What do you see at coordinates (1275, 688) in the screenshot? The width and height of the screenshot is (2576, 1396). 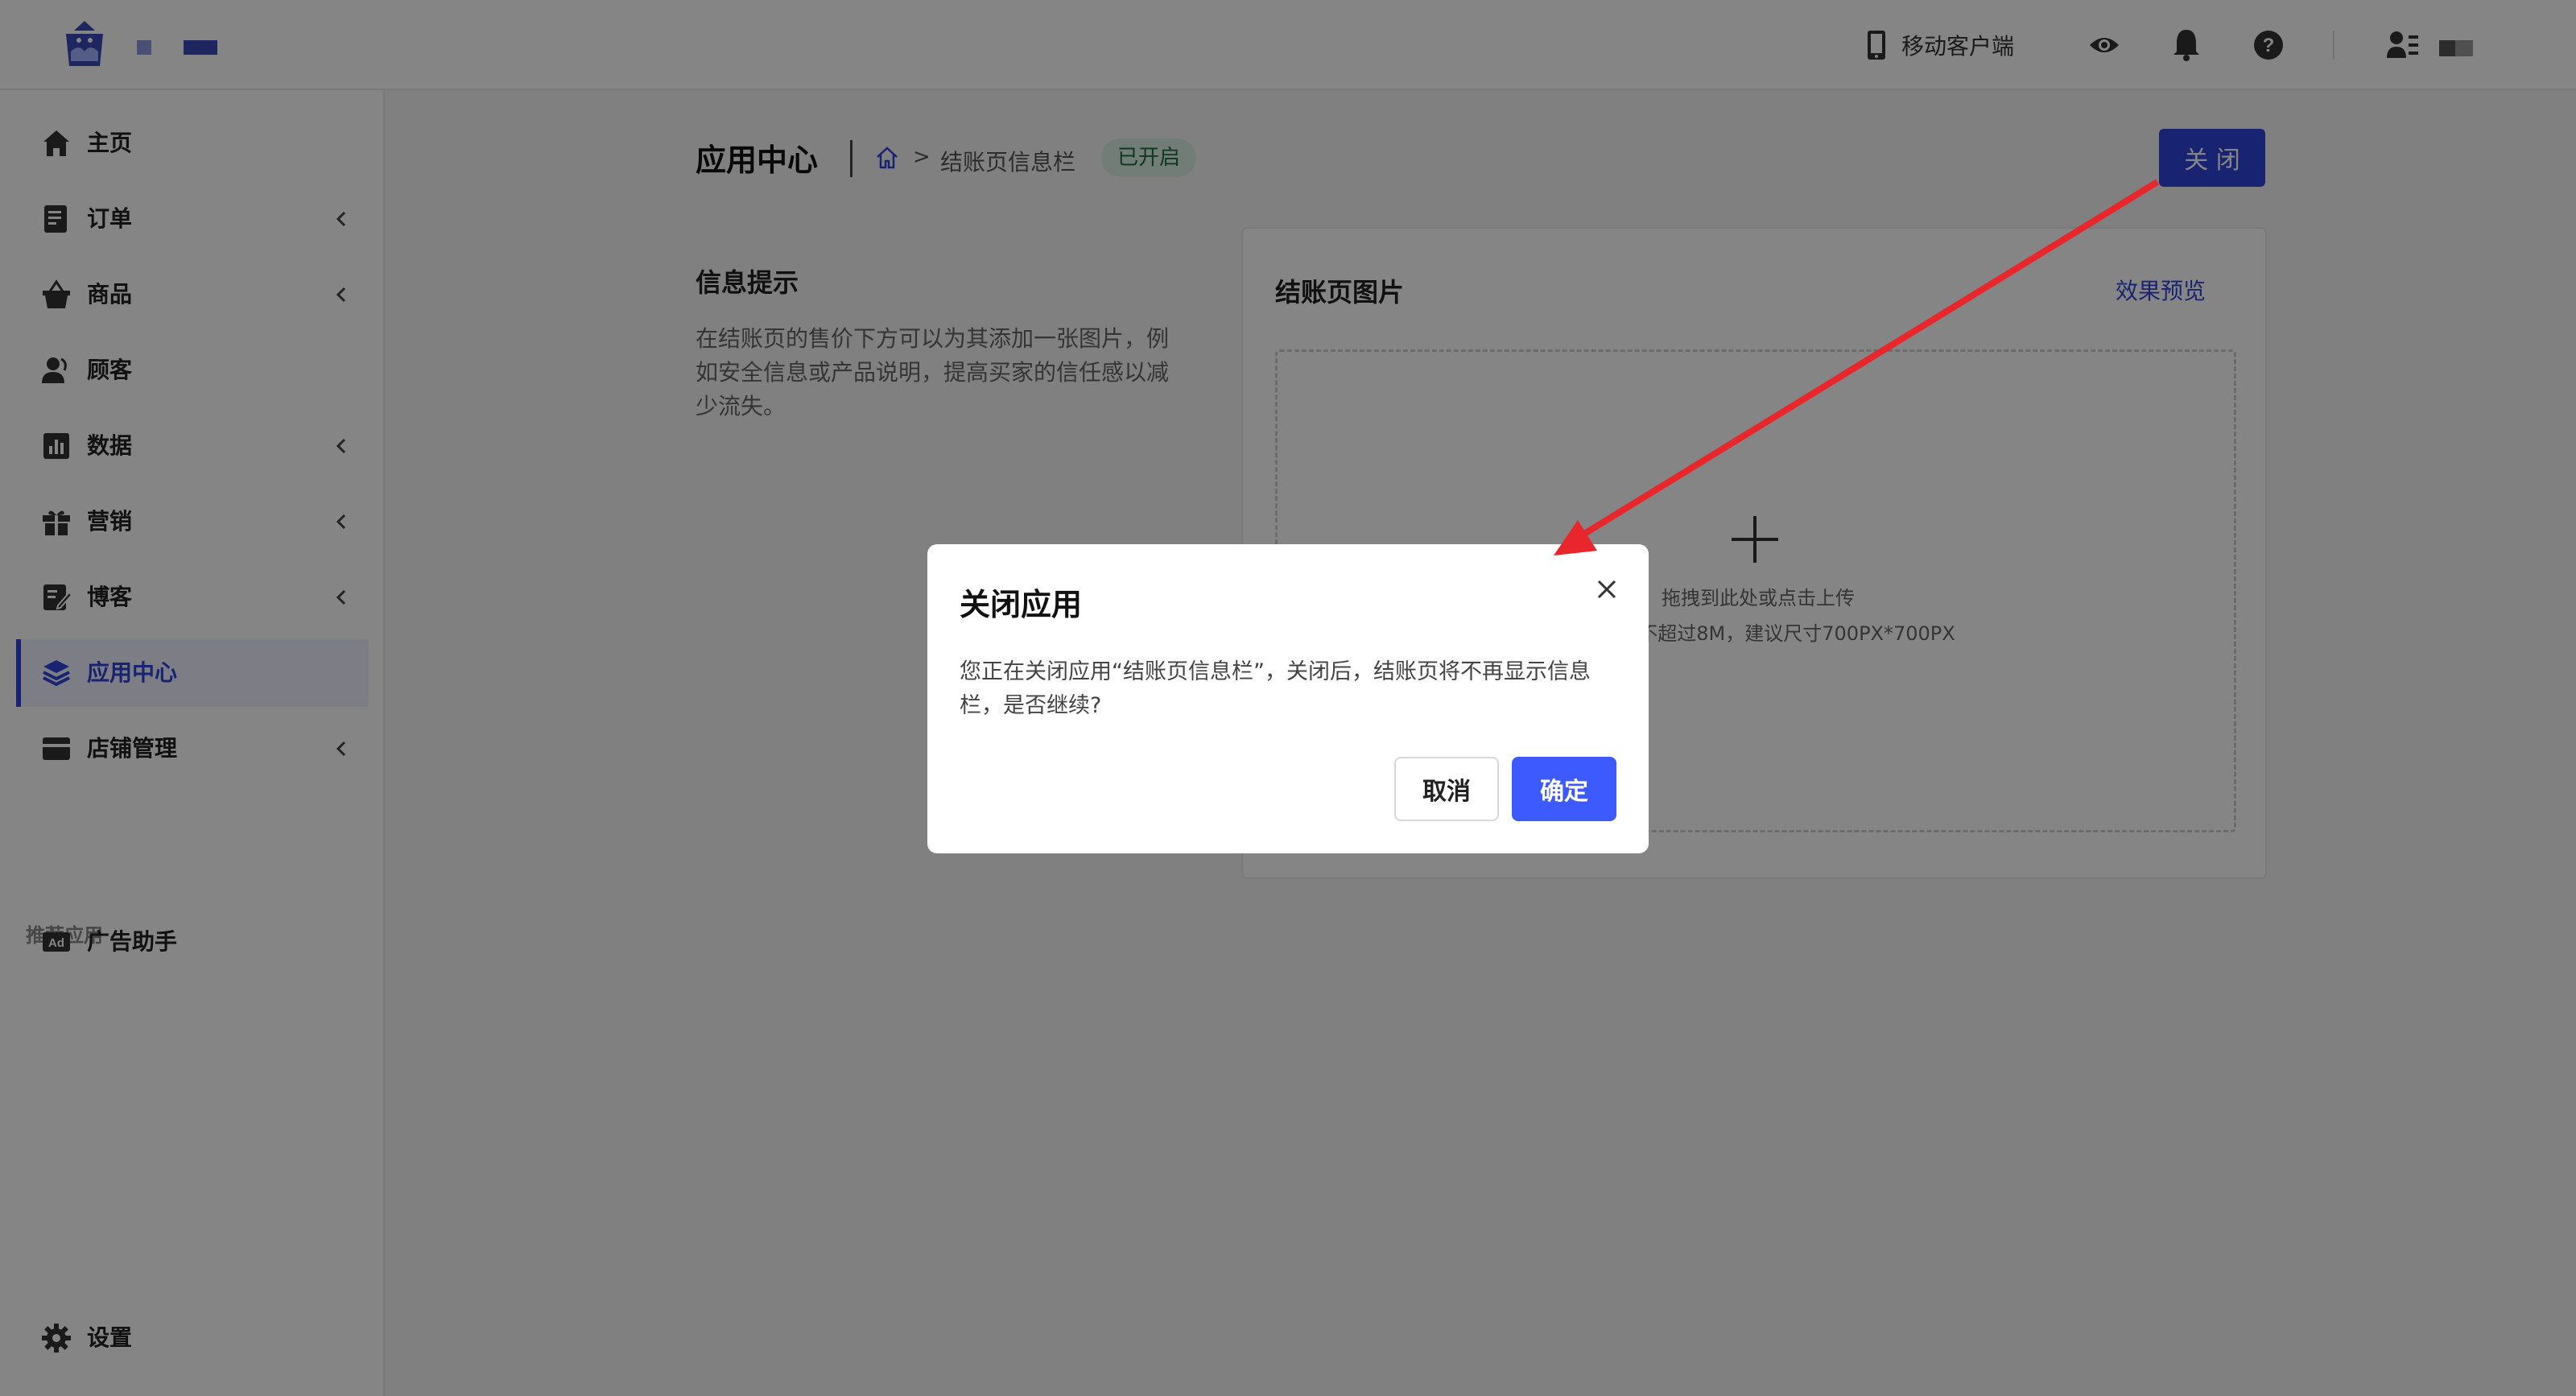 I see `dialog-message: 您正在关闭应用“结账页信息栏”，关闭后，结账页将不再显示信息栏，是否继续?` at bounding box center [1275, 688].